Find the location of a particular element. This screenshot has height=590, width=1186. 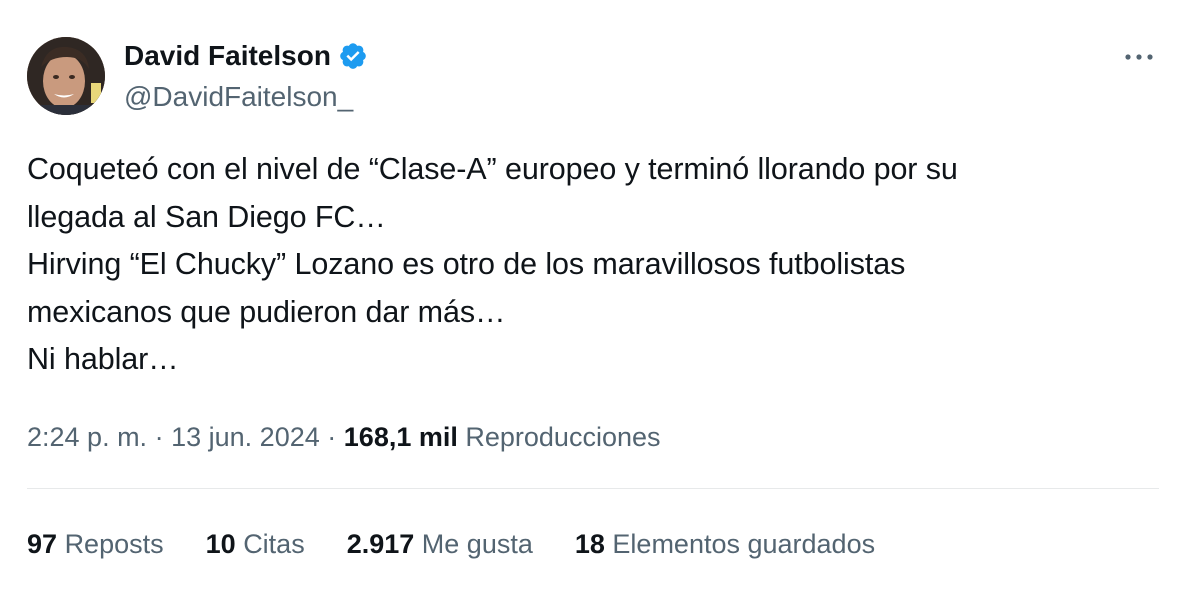

views-count: 168,1 mil is located at coordinates (400, 437).